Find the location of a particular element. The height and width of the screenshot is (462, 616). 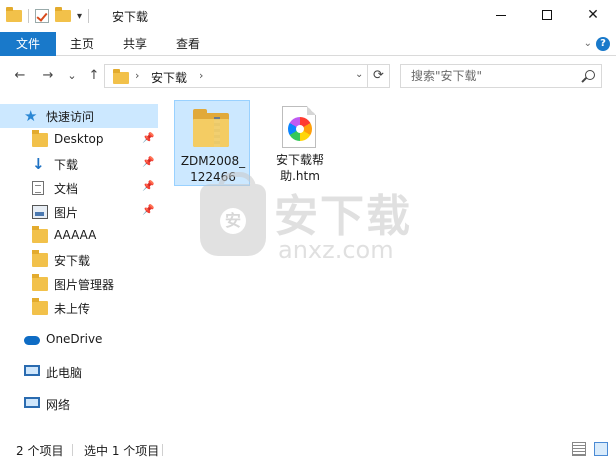

status-bar: 2 个项目 选中 1 个项目 is located at coordinates (308, 450).